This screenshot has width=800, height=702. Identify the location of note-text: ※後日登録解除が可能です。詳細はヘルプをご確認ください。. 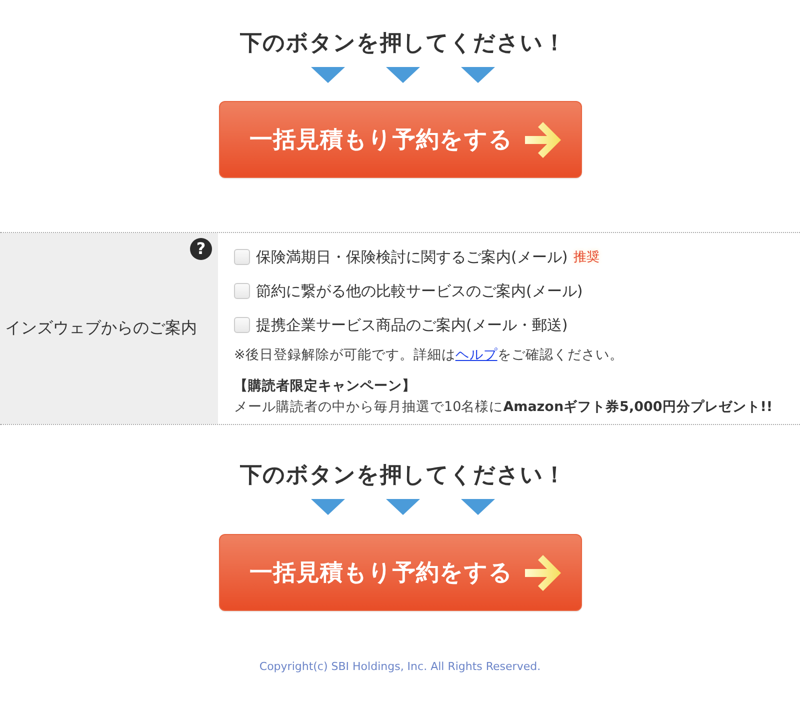
(429, 355).